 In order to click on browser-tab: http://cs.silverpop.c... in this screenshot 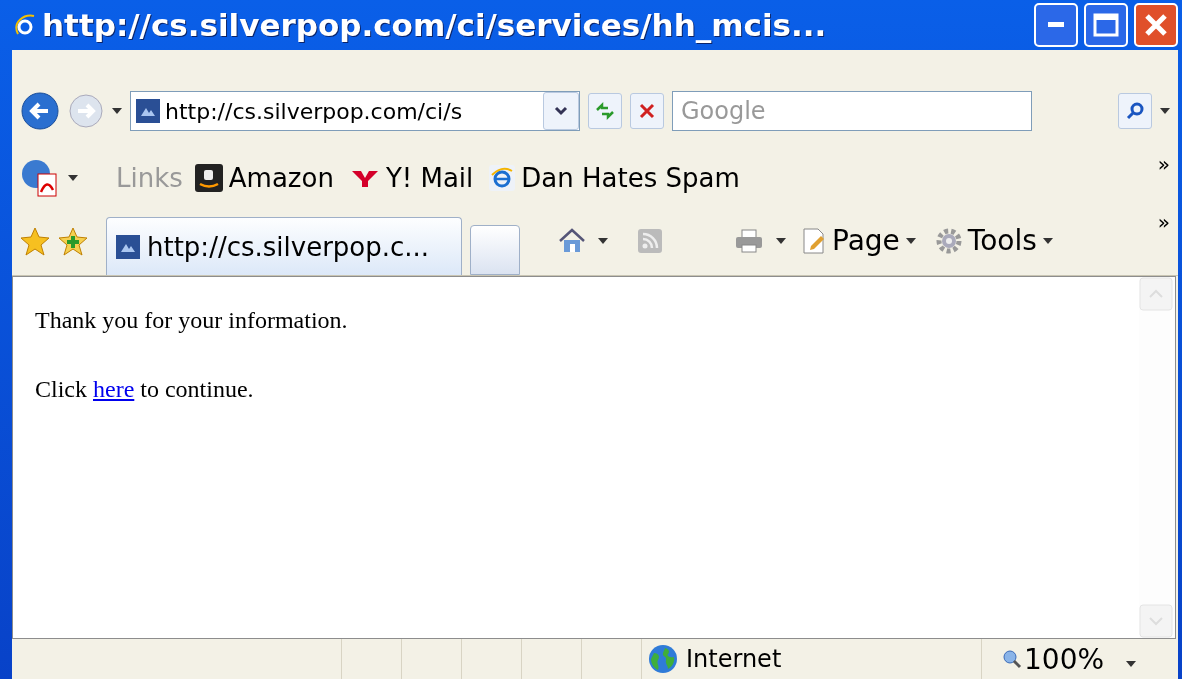, I will do `click(284, 246)`.